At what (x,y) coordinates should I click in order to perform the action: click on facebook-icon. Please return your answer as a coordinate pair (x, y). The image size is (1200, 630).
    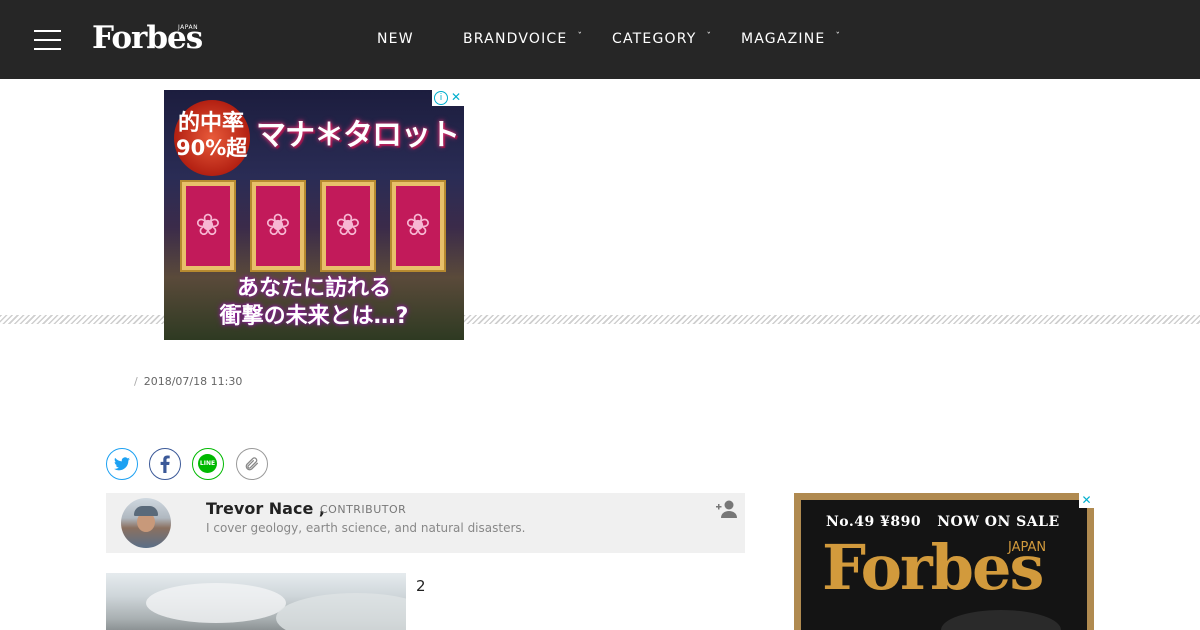
    Looking at the image, I should click on (165, 464).